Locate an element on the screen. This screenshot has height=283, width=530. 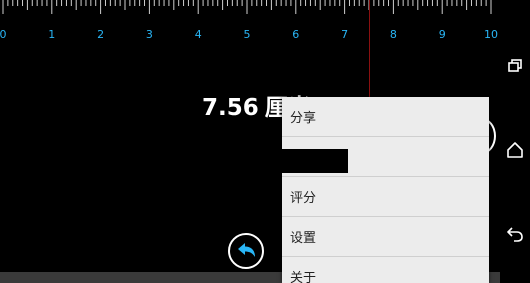
ruler-label: 6 is located at coordinates (295, 34).